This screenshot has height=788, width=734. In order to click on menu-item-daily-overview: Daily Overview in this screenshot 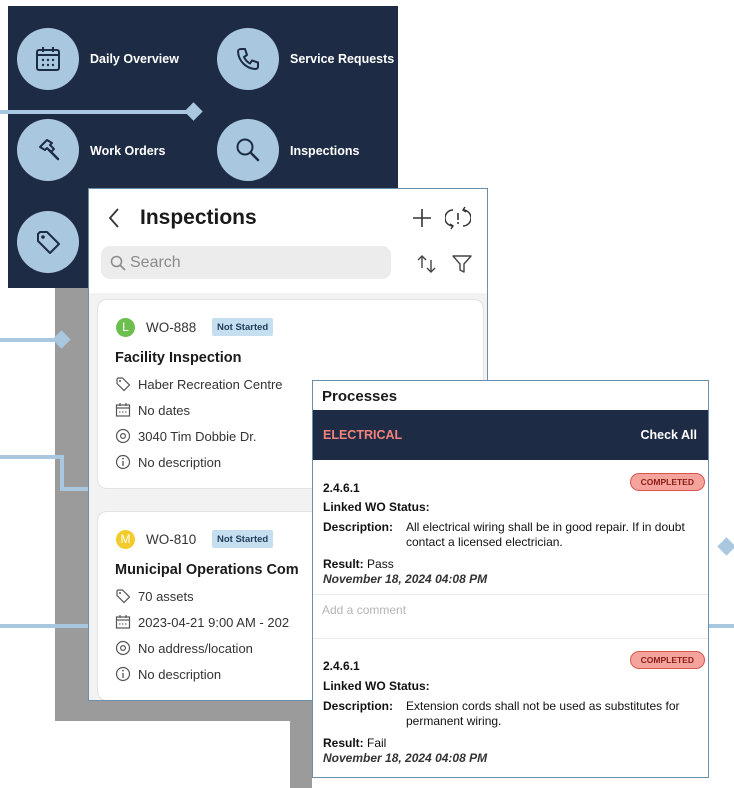, I will do `click(134, 59)`.